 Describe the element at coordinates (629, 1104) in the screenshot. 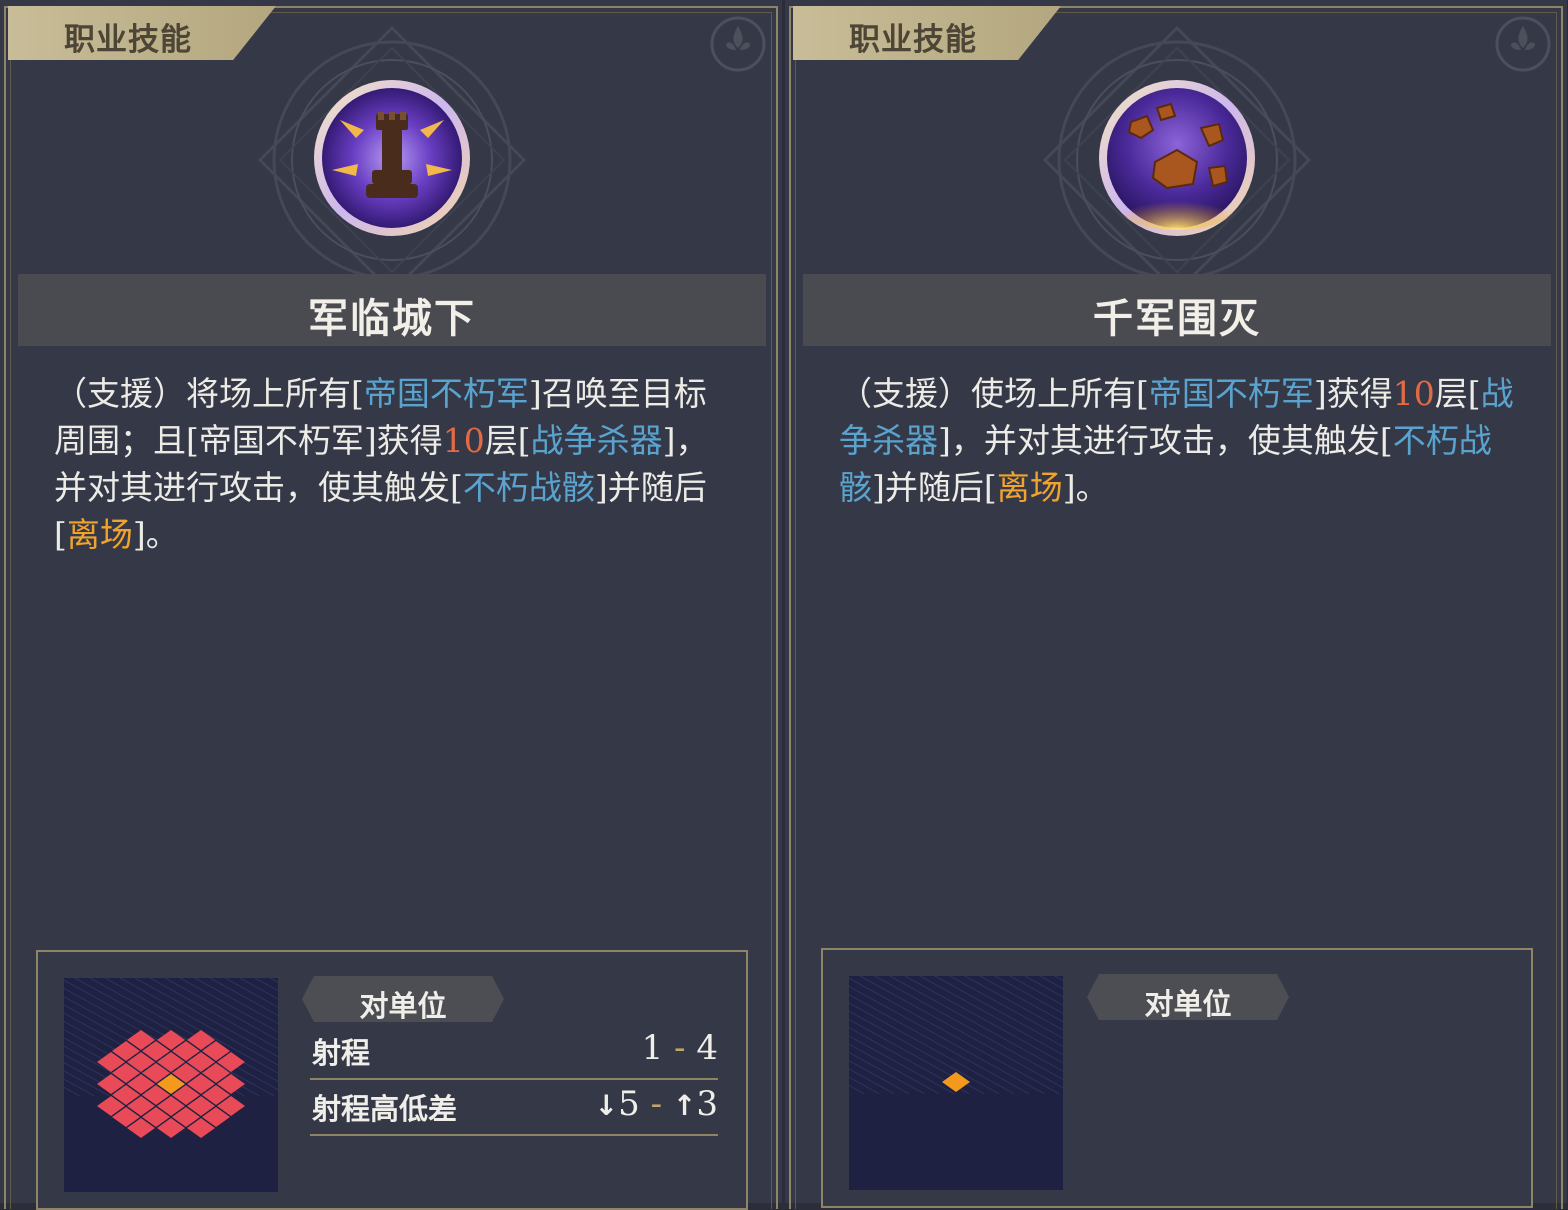

I see `height-min: 5` at that location.